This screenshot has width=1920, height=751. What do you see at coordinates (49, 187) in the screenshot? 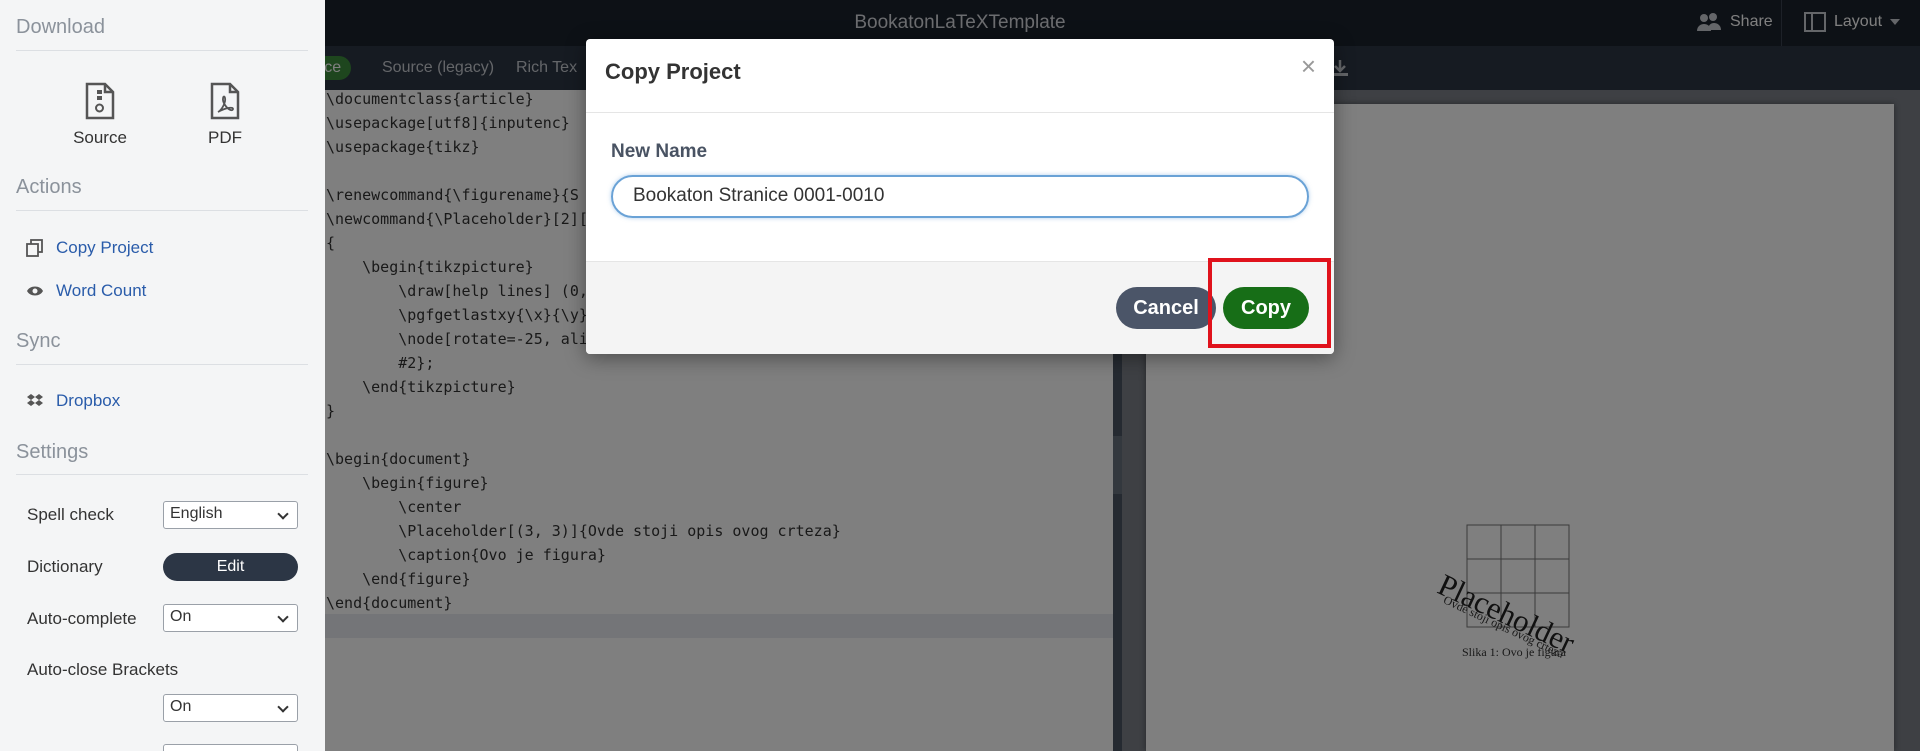
I see `actions-section-title: Actions` at bounding box center [49, 187].